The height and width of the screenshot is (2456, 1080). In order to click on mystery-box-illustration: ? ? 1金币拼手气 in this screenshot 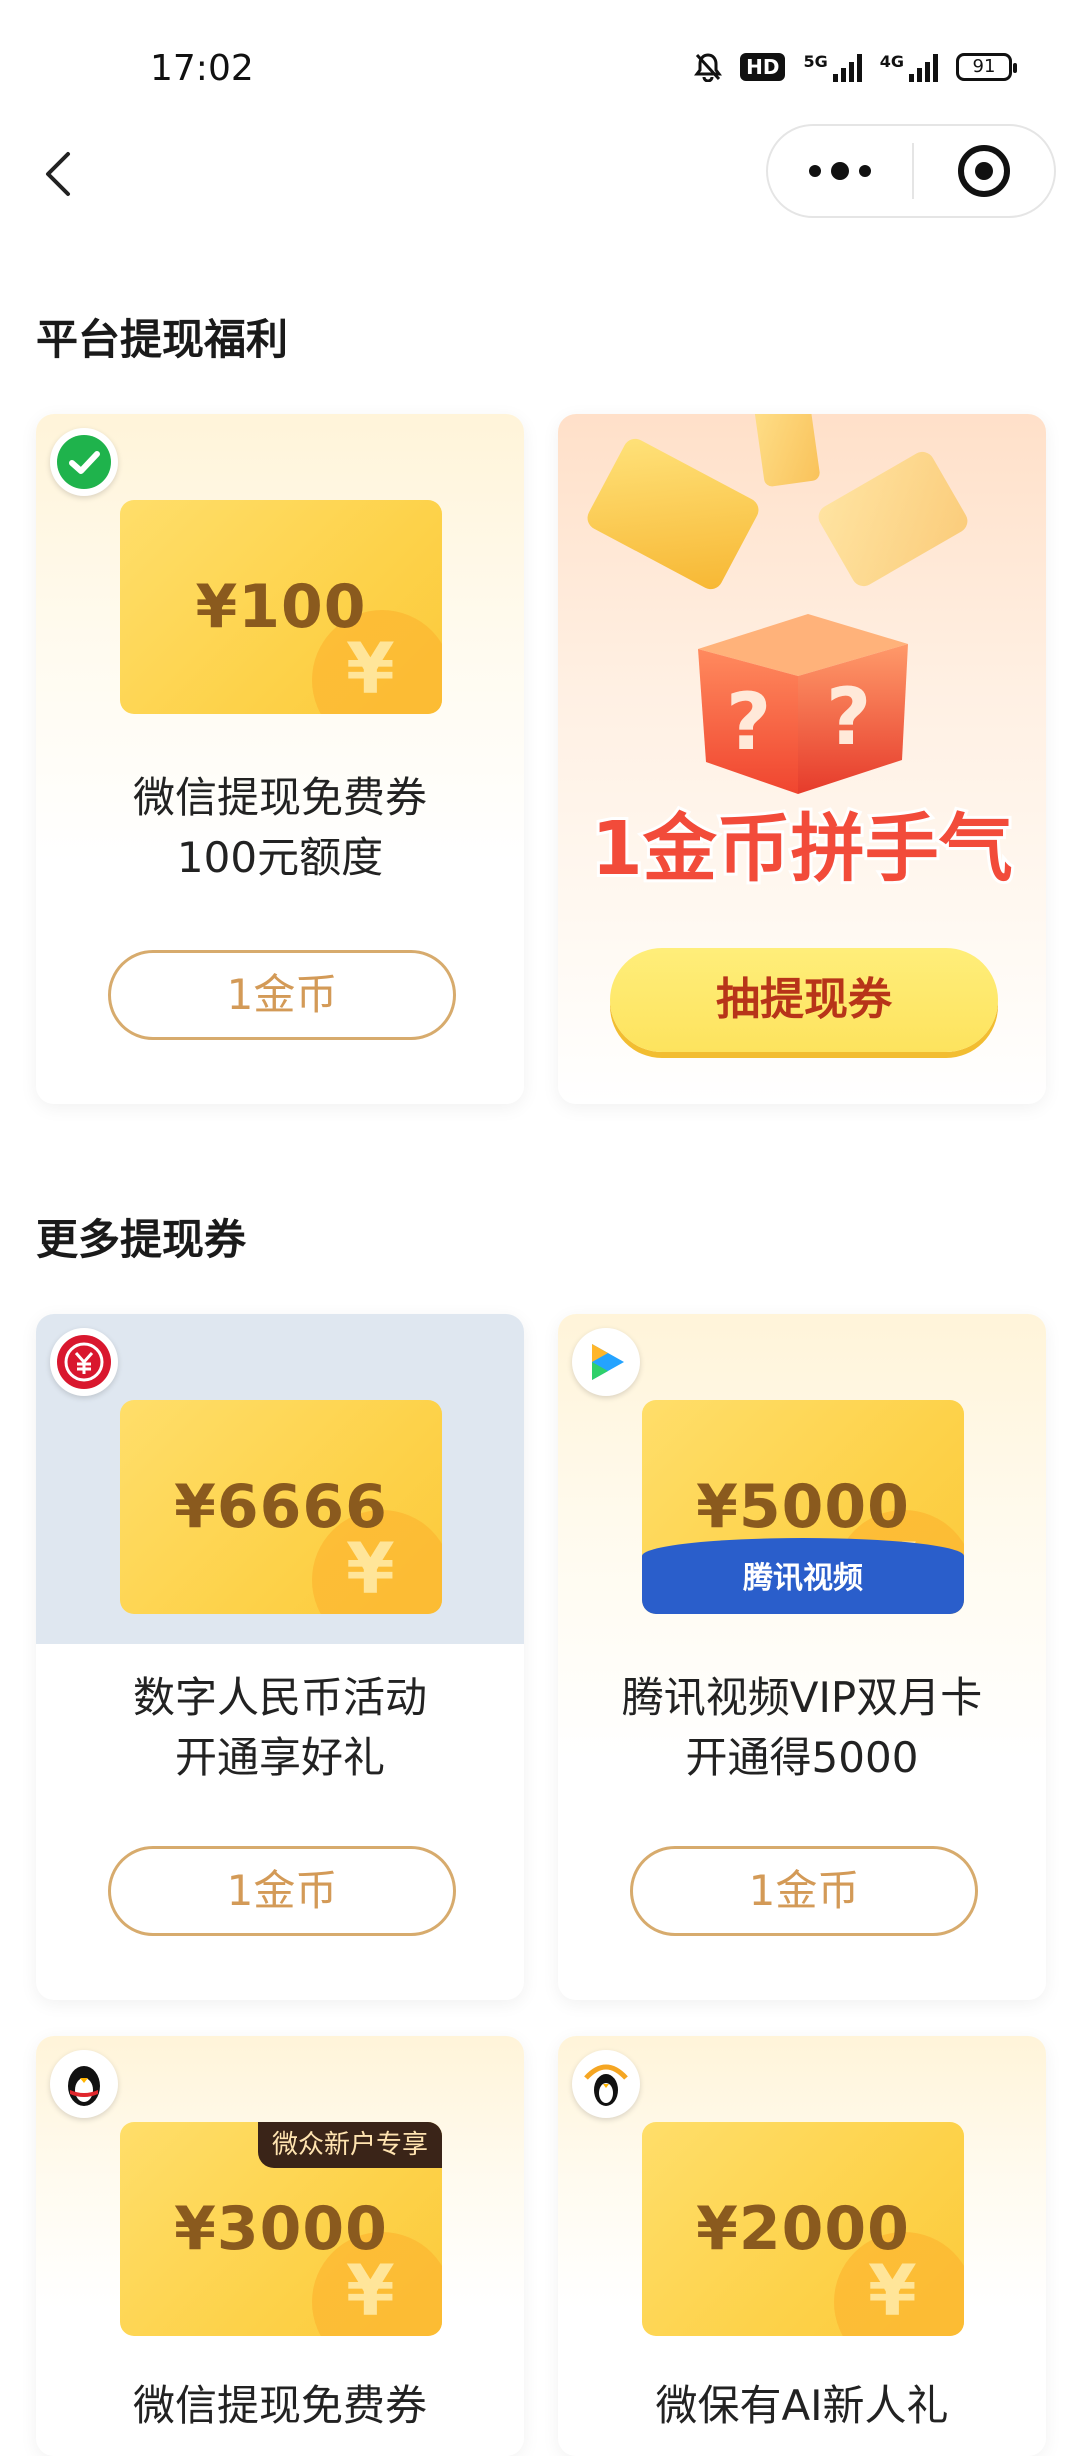, I will do `click(801, 654)`.